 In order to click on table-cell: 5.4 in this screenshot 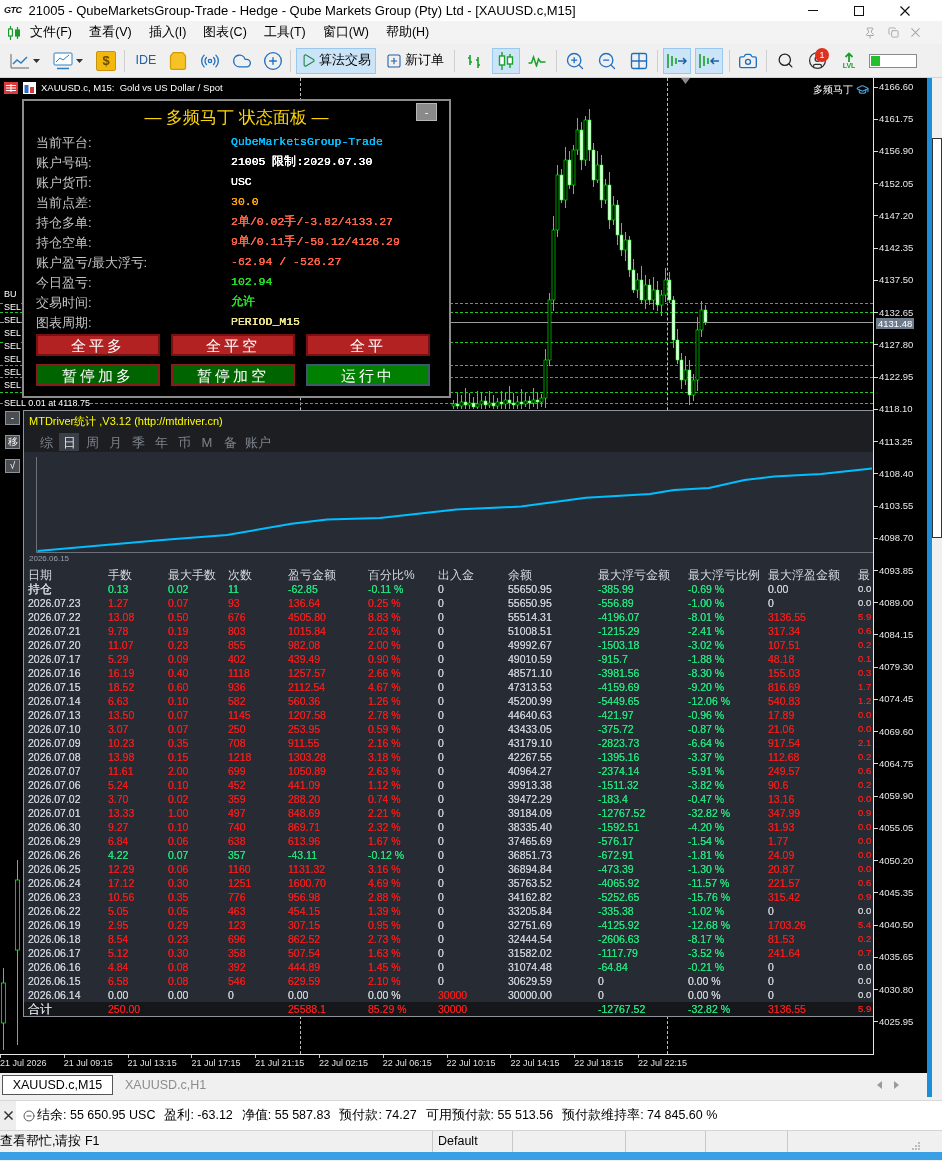, I will do `click(865, 925)`.